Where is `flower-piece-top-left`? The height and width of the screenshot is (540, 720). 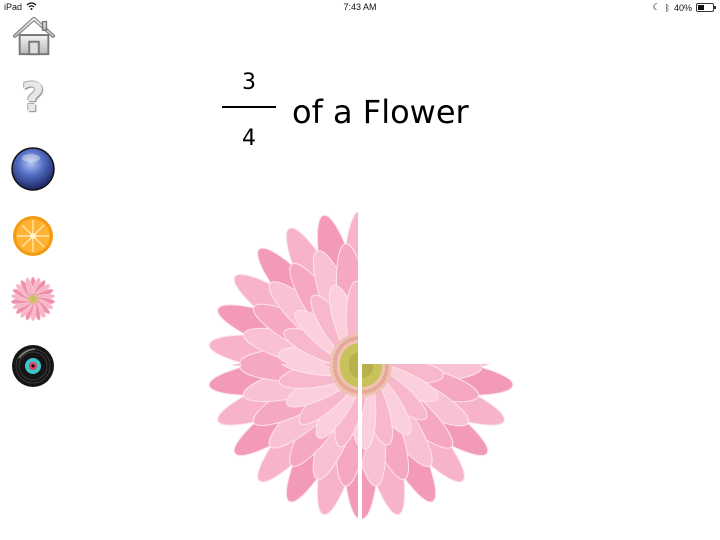 flower-piece-top-left is located at coordinates (279, 287).